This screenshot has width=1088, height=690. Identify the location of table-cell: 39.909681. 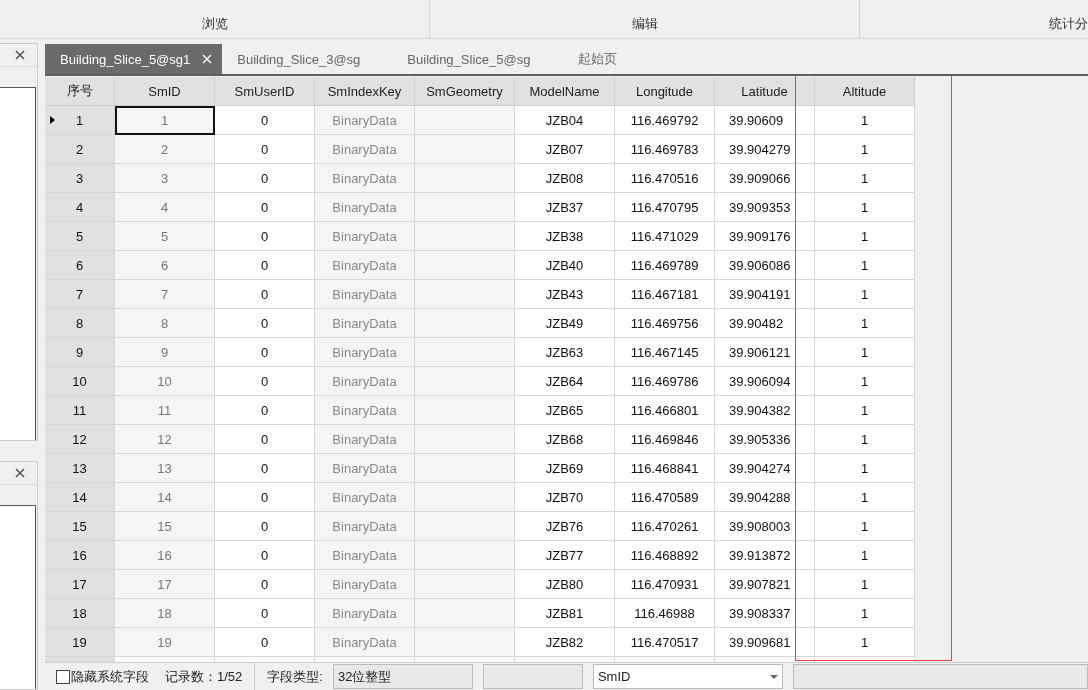
(764, 642).